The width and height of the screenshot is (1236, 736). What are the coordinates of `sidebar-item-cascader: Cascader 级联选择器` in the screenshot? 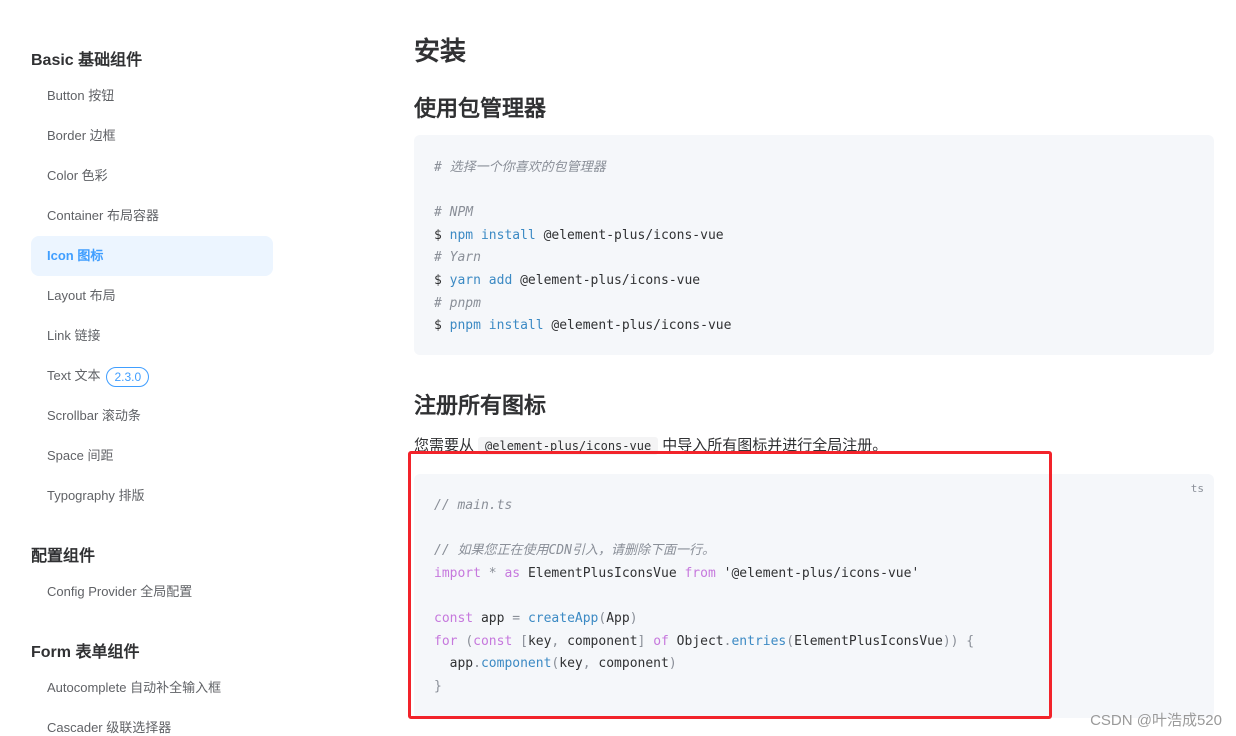 It's located at (152, 722).